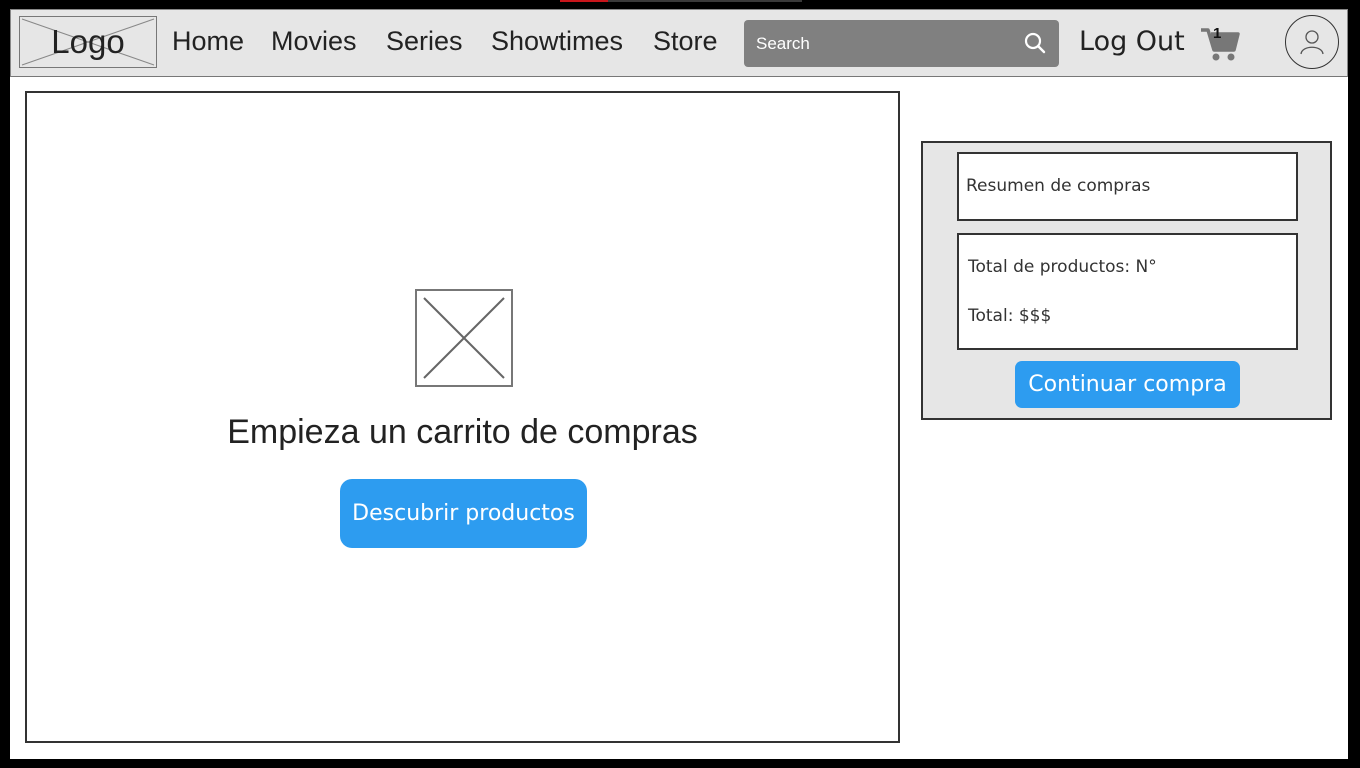 This screenshot has width=1360, height=768. Describe the element at coordinates (1217, 33) in the screenshot. I see `cart-count-badge: 1` at that location.